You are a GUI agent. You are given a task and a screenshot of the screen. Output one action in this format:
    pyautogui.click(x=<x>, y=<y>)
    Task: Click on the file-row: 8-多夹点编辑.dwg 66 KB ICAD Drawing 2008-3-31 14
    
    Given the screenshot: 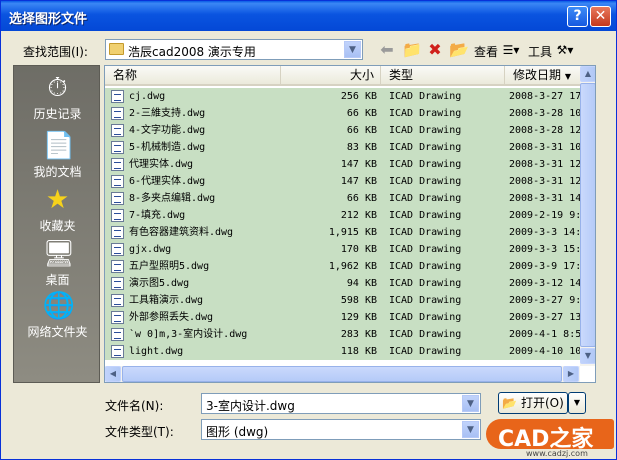 What is the action you would take?
    pyautogui.click(x=350, y=198)
    